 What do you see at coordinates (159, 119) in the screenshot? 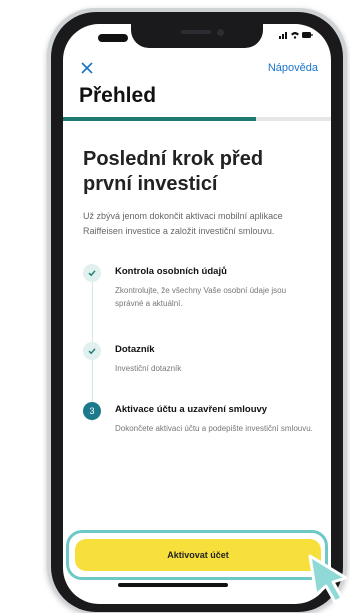
I see `progress-fill` at bounding box center [159, 119].